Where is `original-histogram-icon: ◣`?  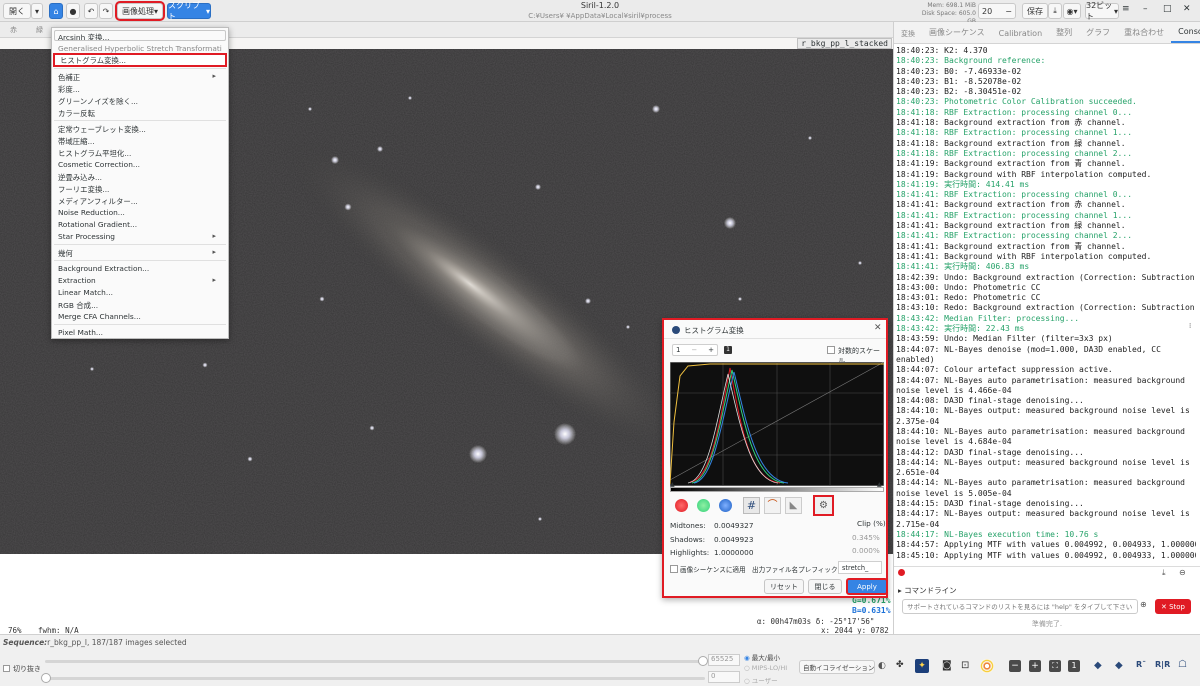 original-histogram-icon: ◣ is located at coordinates (793, 505).